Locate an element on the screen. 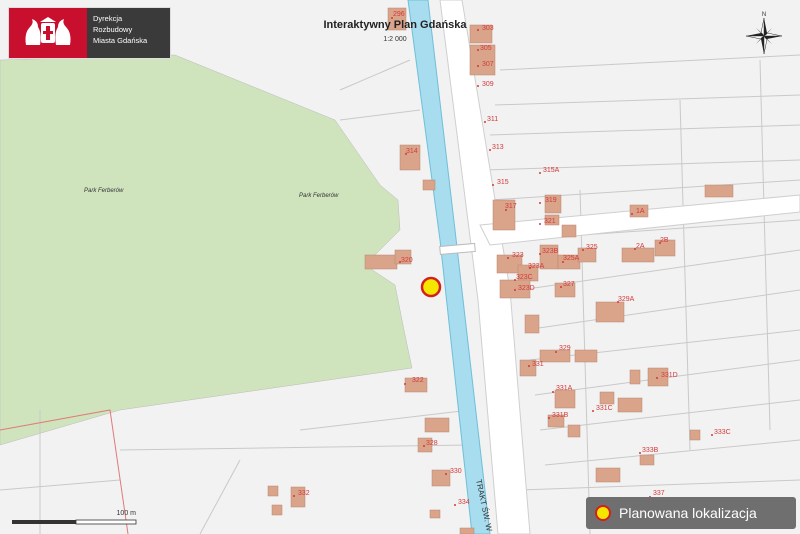 This screenshot has height=534, width=800. addr-label: 331 is located at coordinates (538, 364).